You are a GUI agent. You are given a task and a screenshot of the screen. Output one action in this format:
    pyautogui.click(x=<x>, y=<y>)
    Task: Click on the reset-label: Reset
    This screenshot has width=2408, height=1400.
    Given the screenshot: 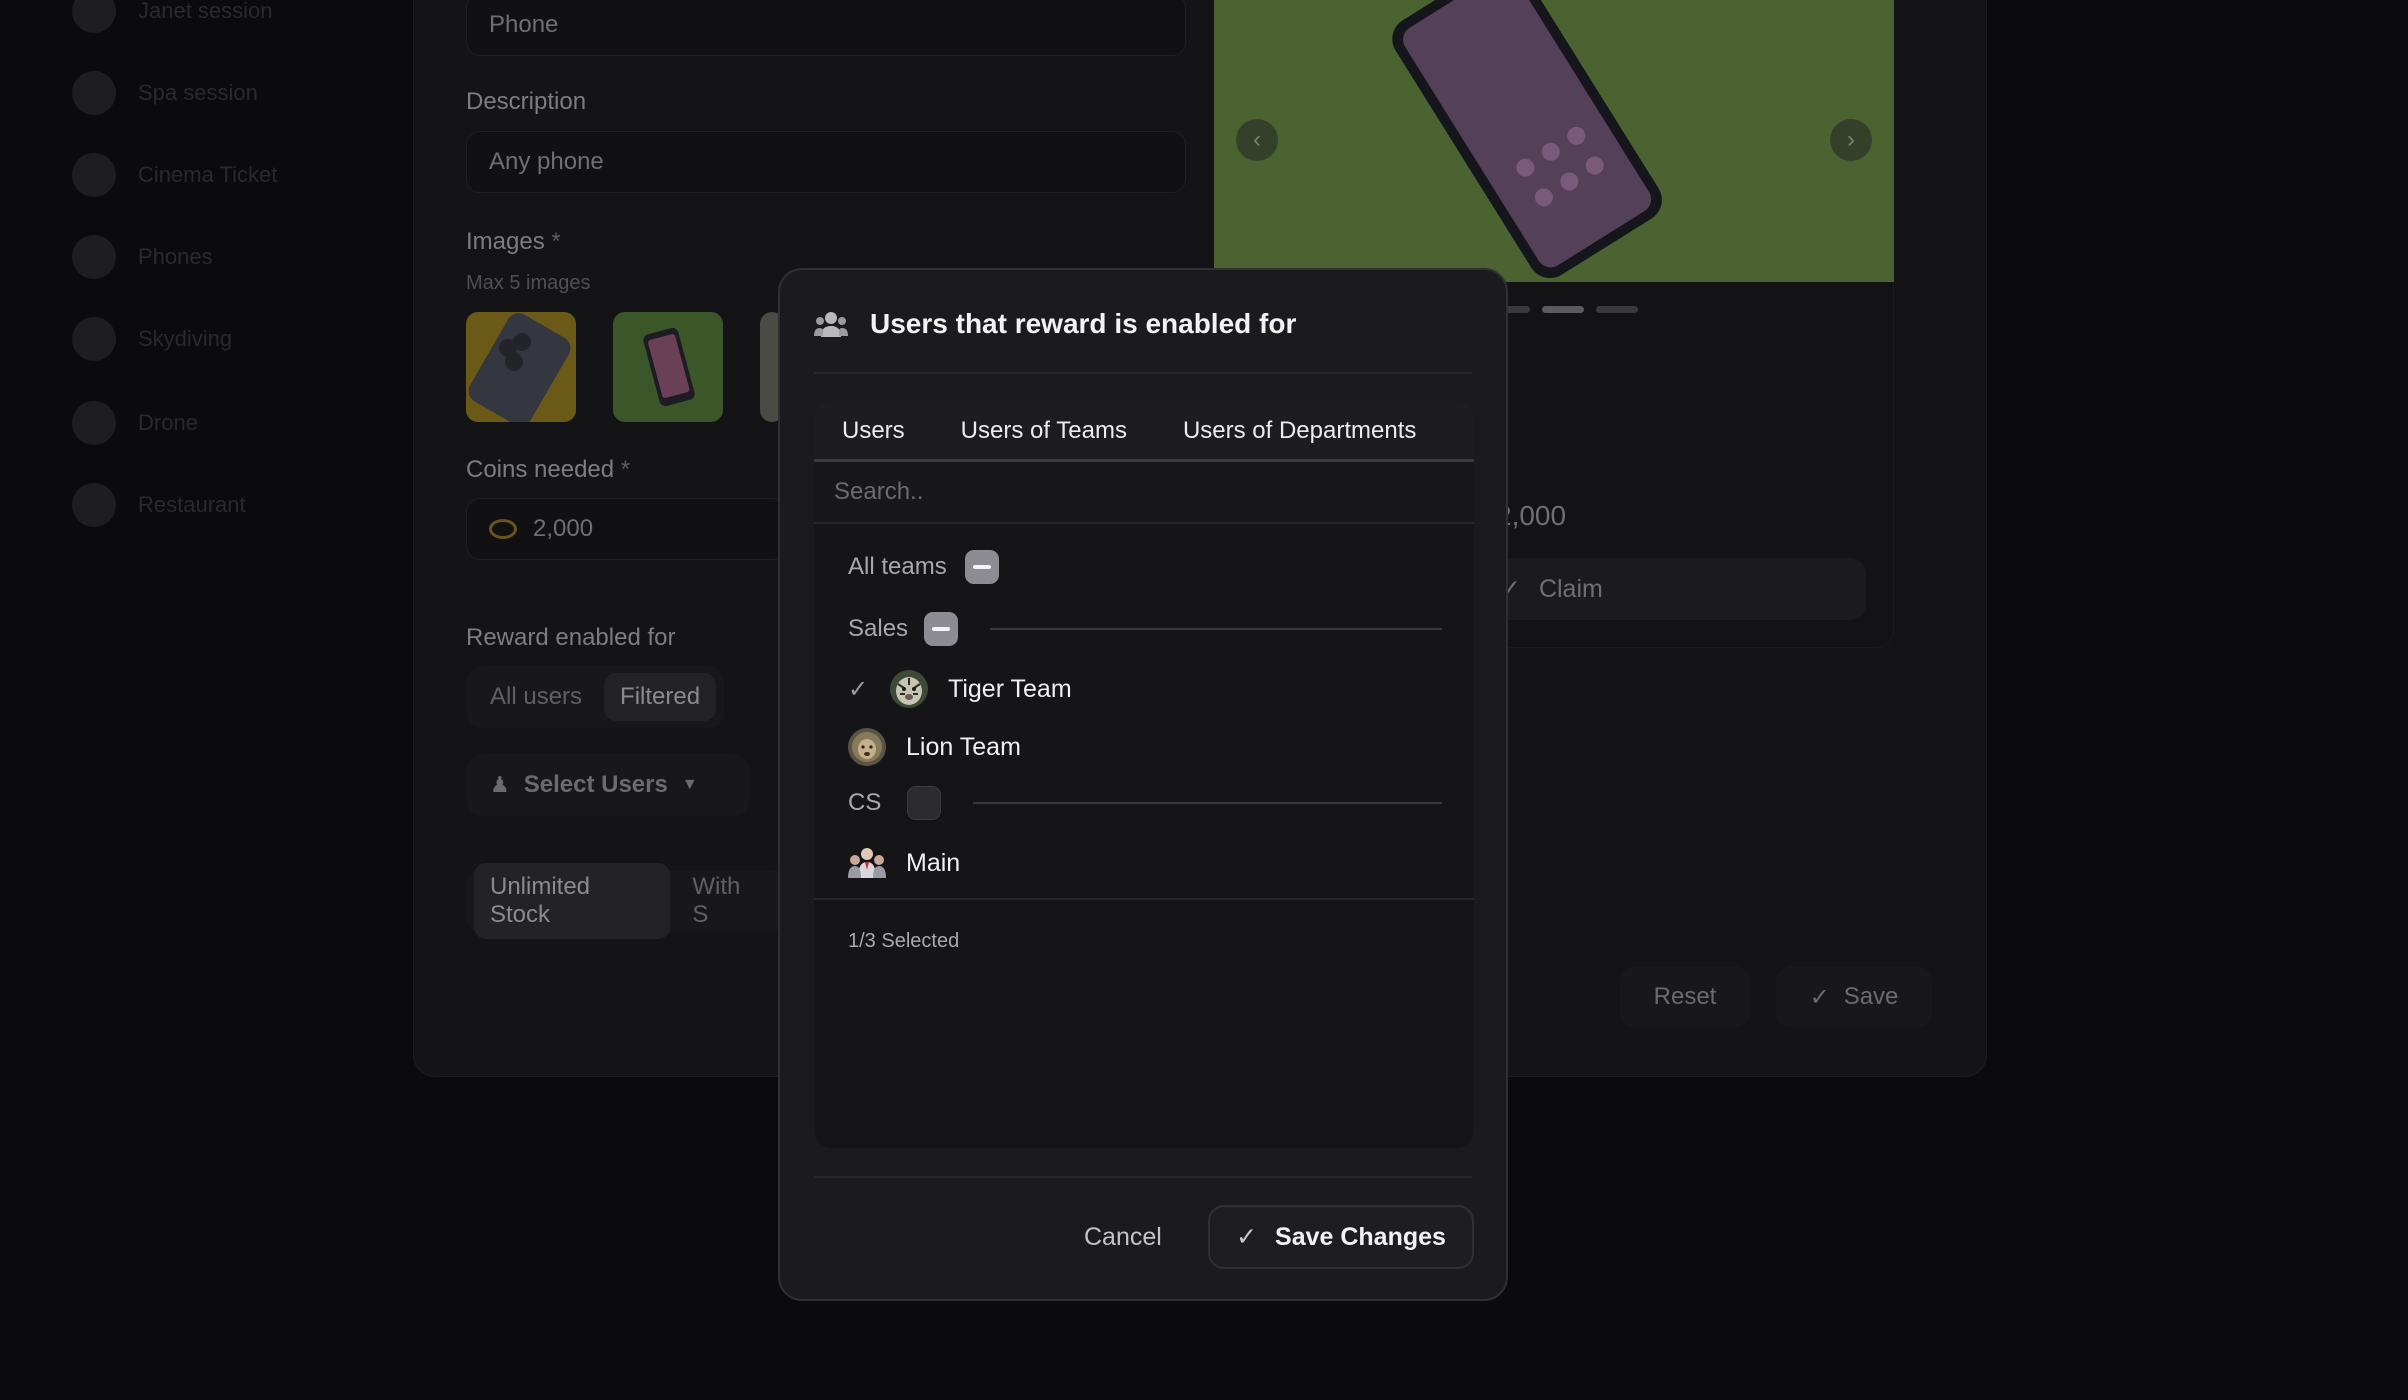 What is the action you would take?
    pyautogui.click(x=1685, y=996)
    